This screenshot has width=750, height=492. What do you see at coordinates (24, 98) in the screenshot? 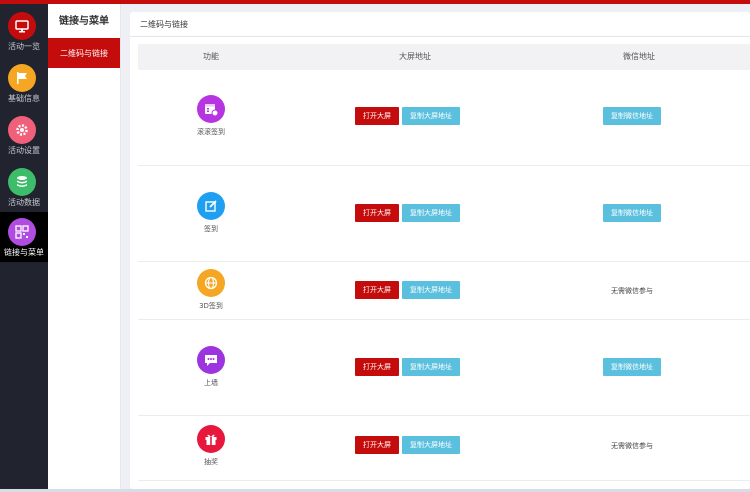
I see `sidebar-item-label: 基础信息` at bounding box center [24, 98].